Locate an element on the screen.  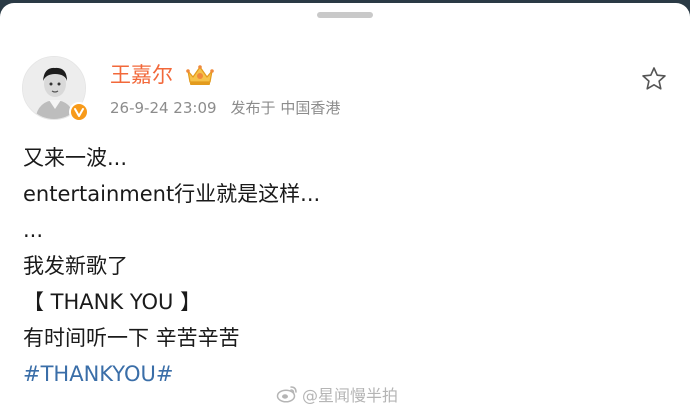
drag-handle is located at coordinates (345, 15).